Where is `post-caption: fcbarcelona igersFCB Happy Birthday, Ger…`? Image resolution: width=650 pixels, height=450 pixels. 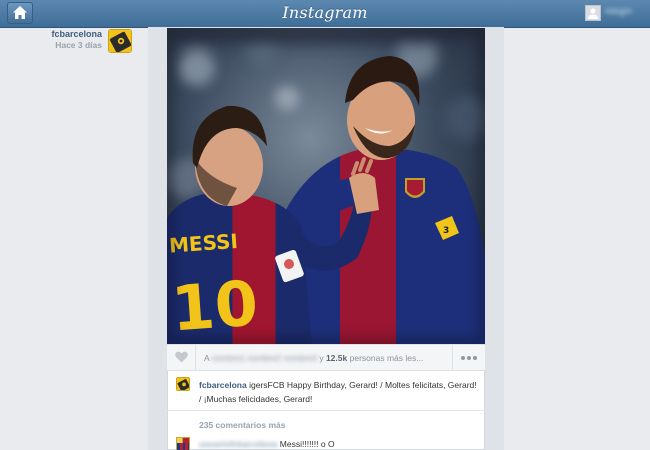
post-caption: fcbarcelona igersFCB Happy Birthday, Ger… is located at coordinates (339, 392).